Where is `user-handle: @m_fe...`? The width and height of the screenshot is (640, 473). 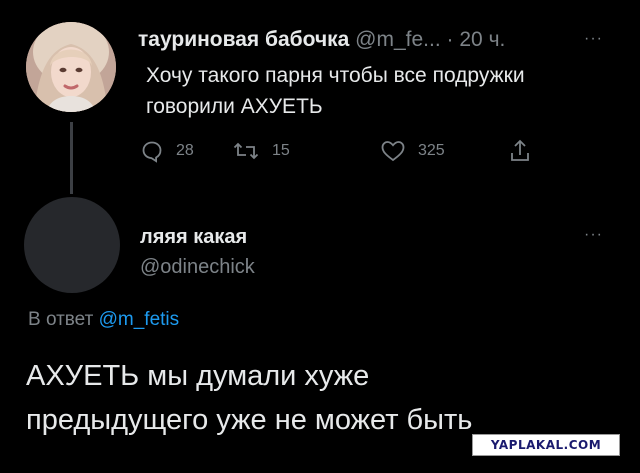 user-handle: @m_fe... is located at coordinates (398, 39).